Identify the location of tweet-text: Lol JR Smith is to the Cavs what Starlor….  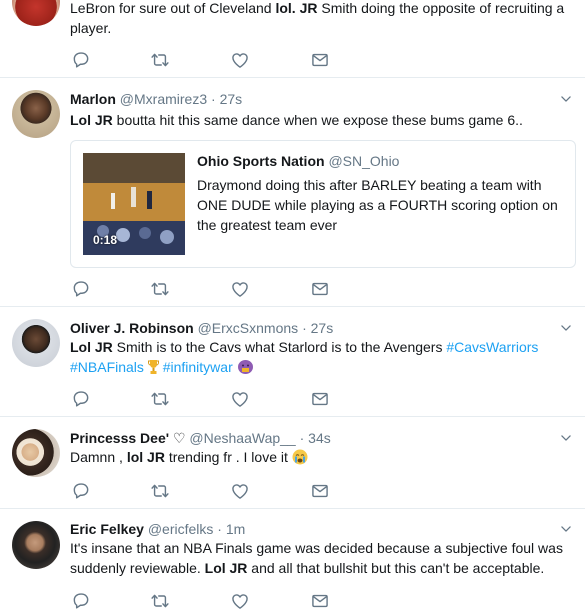
(304, 357).